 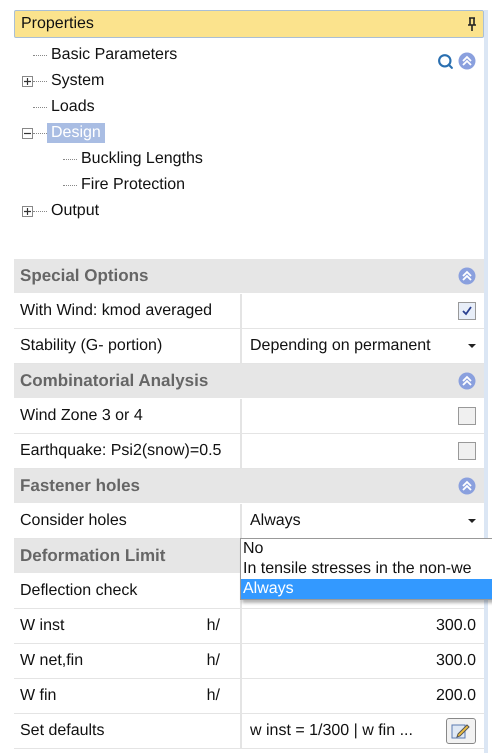 What do you see at coordinates (81, 416) in the screenshot?
I see `property-label: Wind Zone 3 or 4` at bounding box center [81, 416].